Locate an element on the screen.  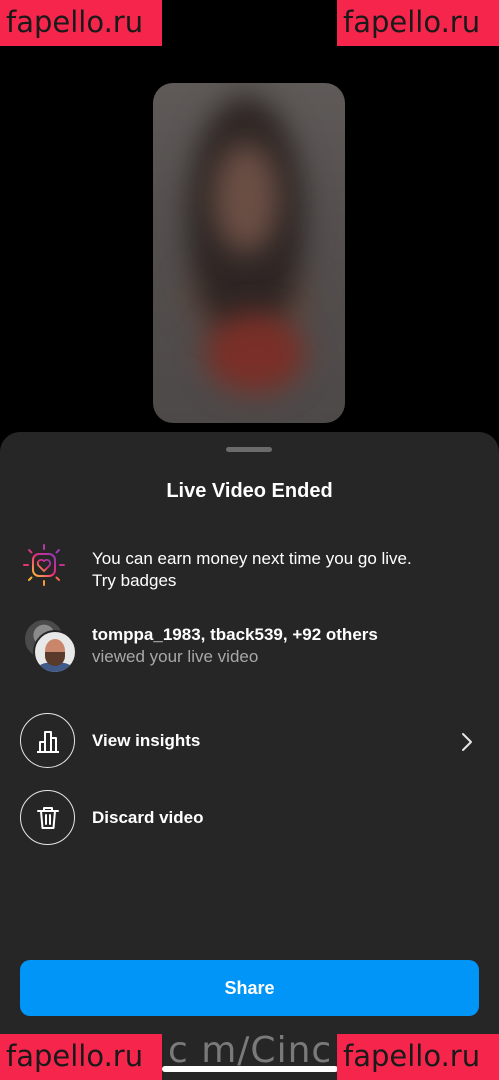
bottom-overlay-text: c m/Cinc is located at coordinates (250, 1050).